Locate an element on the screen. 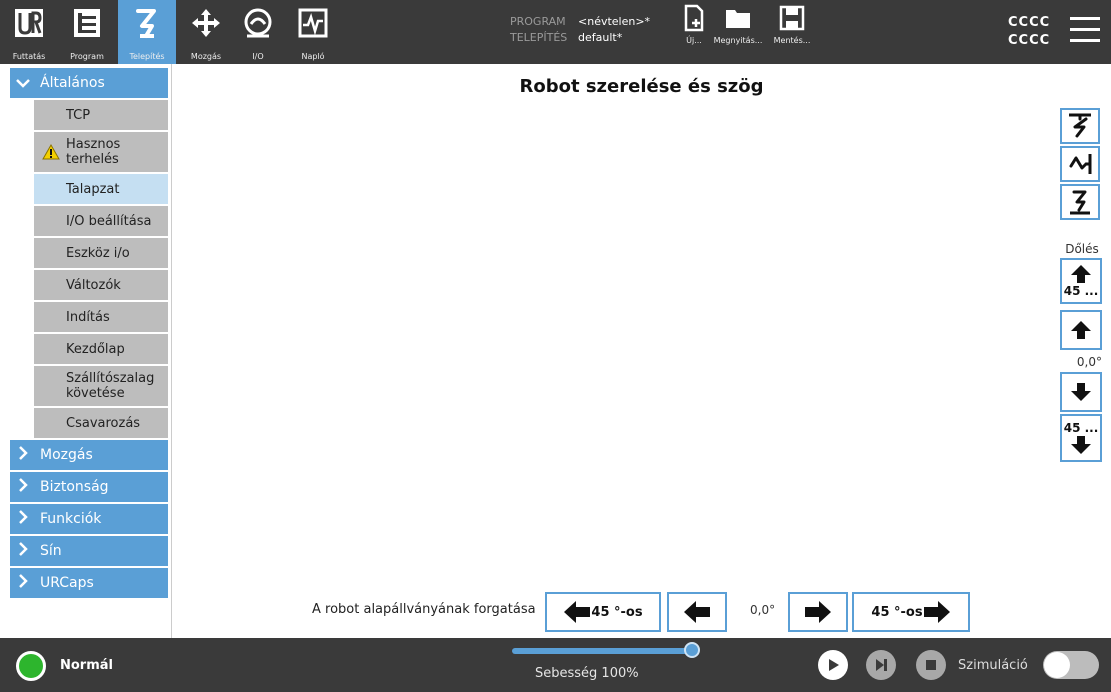  program-info: PROGRAM <névtelen>* TELEPÍTÉS default* is located at coordinates (580, 30).